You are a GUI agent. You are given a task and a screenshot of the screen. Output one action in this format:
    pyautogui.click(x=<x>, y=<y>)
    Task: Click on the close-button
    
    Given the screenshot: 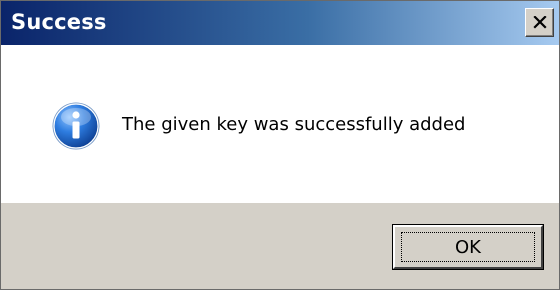 What is the action you would take?
    pyautogui.click(x=539, y=22)
    